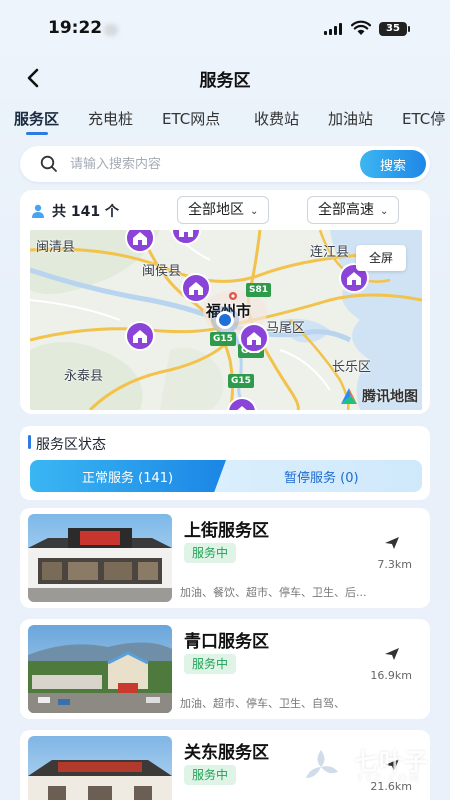 The image size is (450, 800). I want to click on service-status-title: 服务区状态, so click(71, 445).